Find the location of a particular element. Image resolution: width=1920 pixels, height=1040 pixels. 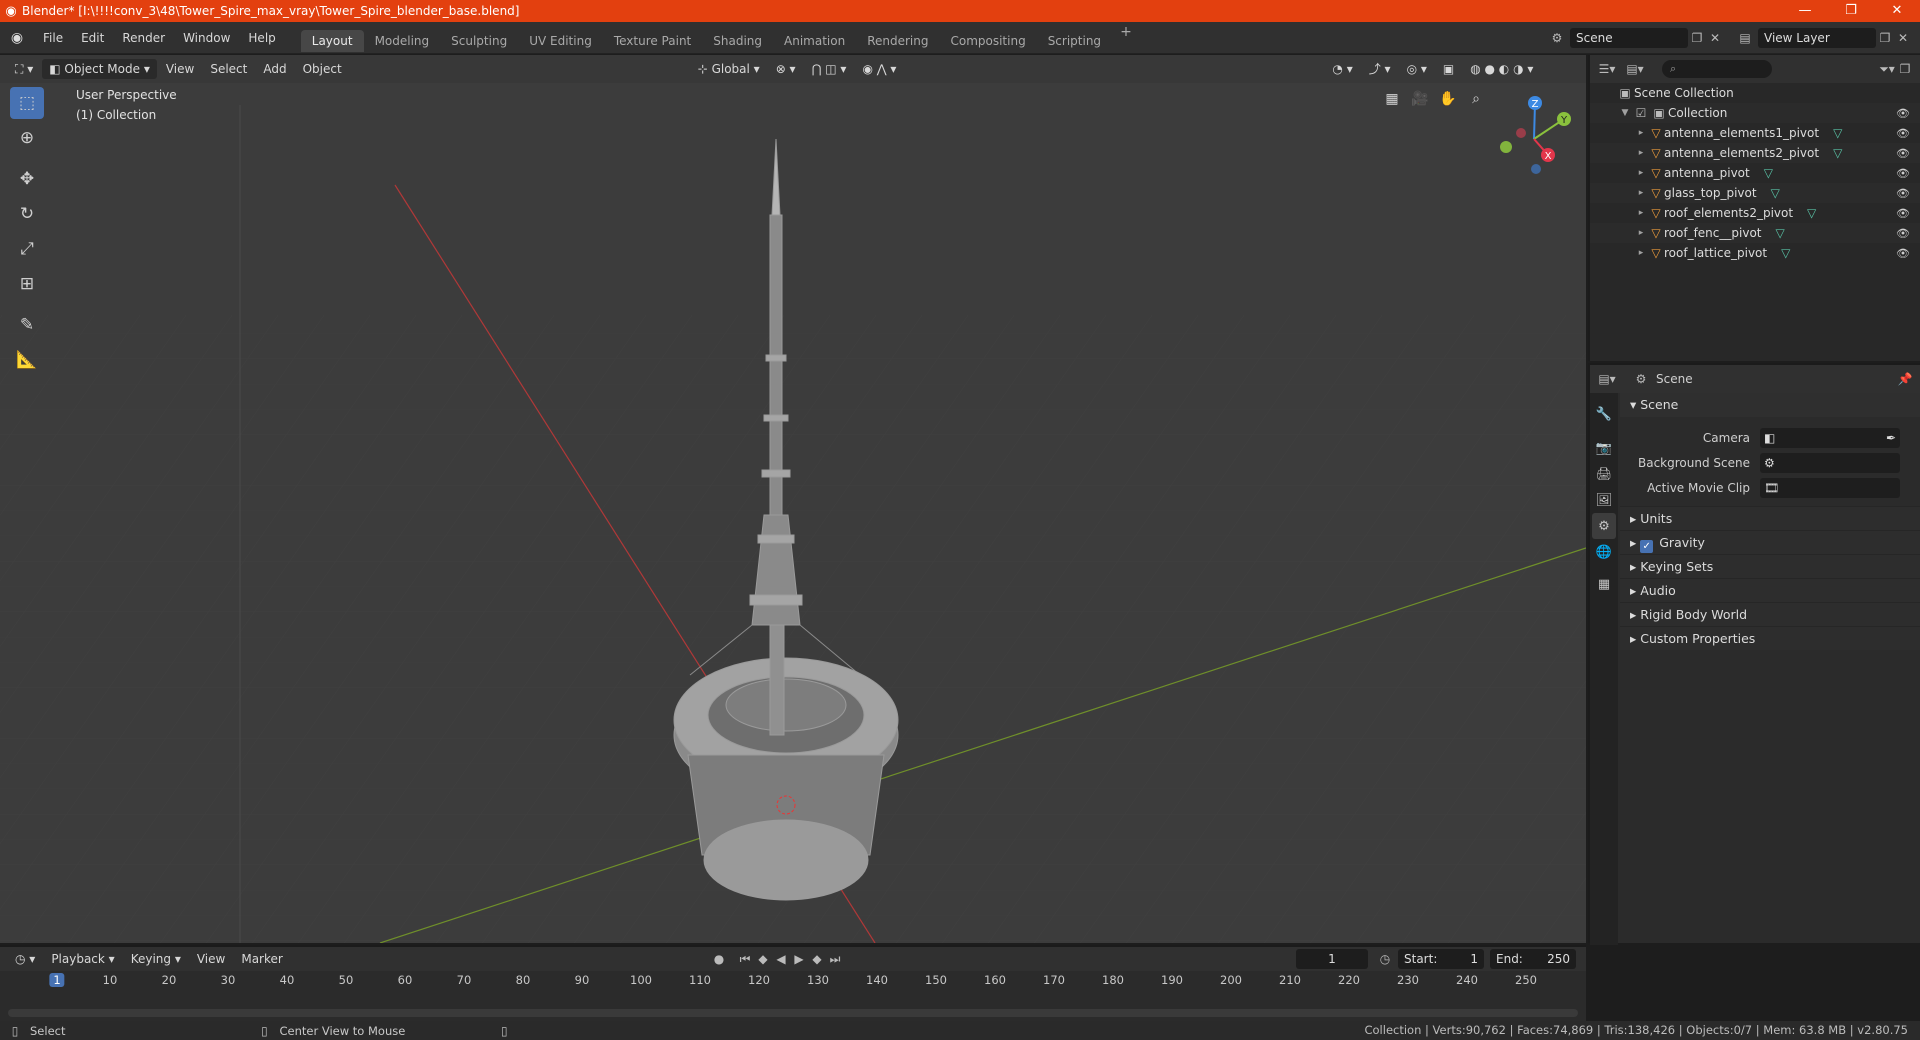

cursor-icon: ⊕ is located at coordinates (27, 138).